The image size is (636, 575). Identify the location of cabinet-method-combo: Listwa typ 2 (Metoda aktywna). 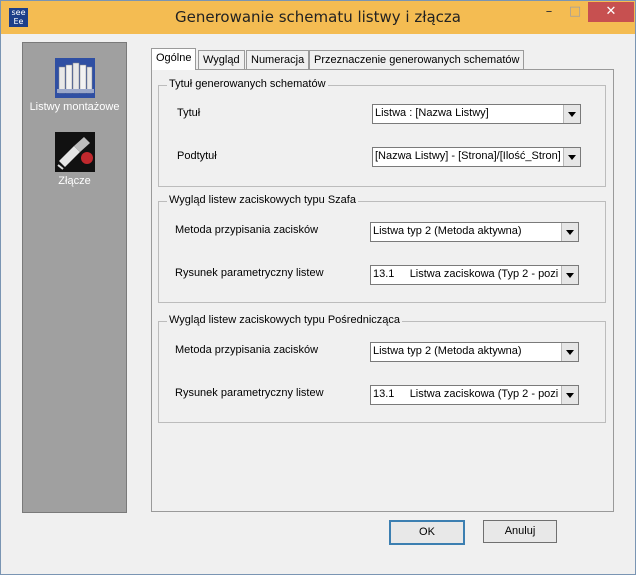
(474, 232).